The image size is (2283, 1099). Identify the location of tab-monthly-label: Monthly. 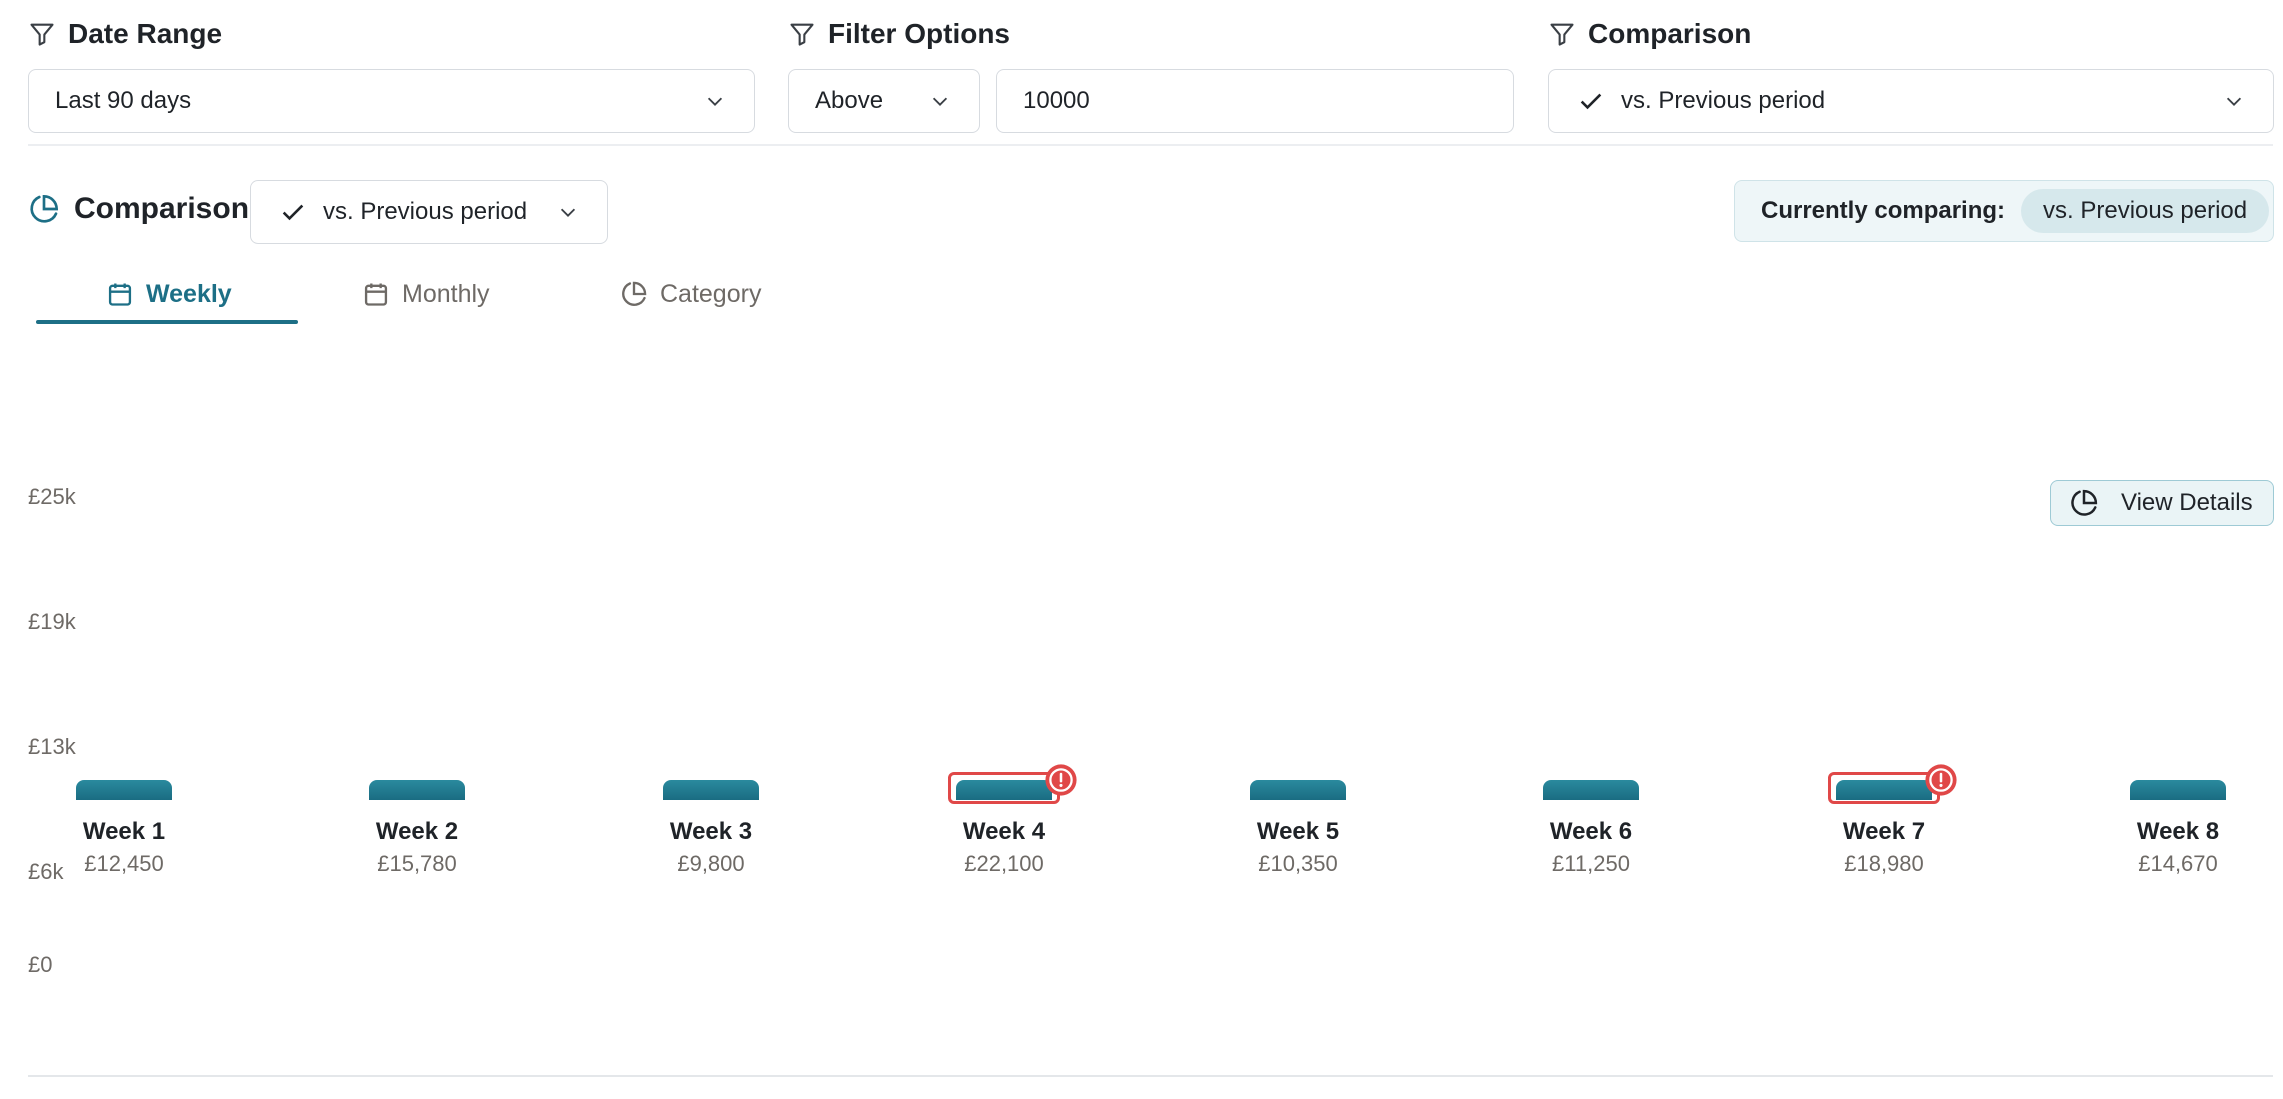
(446, 293).